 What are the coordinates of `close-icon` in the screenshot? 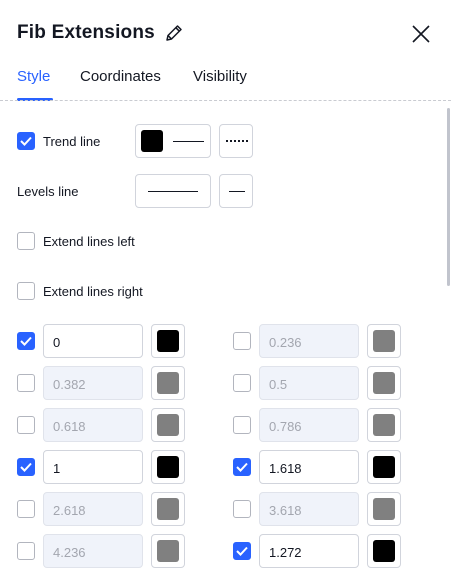 It's located at (421, 34).